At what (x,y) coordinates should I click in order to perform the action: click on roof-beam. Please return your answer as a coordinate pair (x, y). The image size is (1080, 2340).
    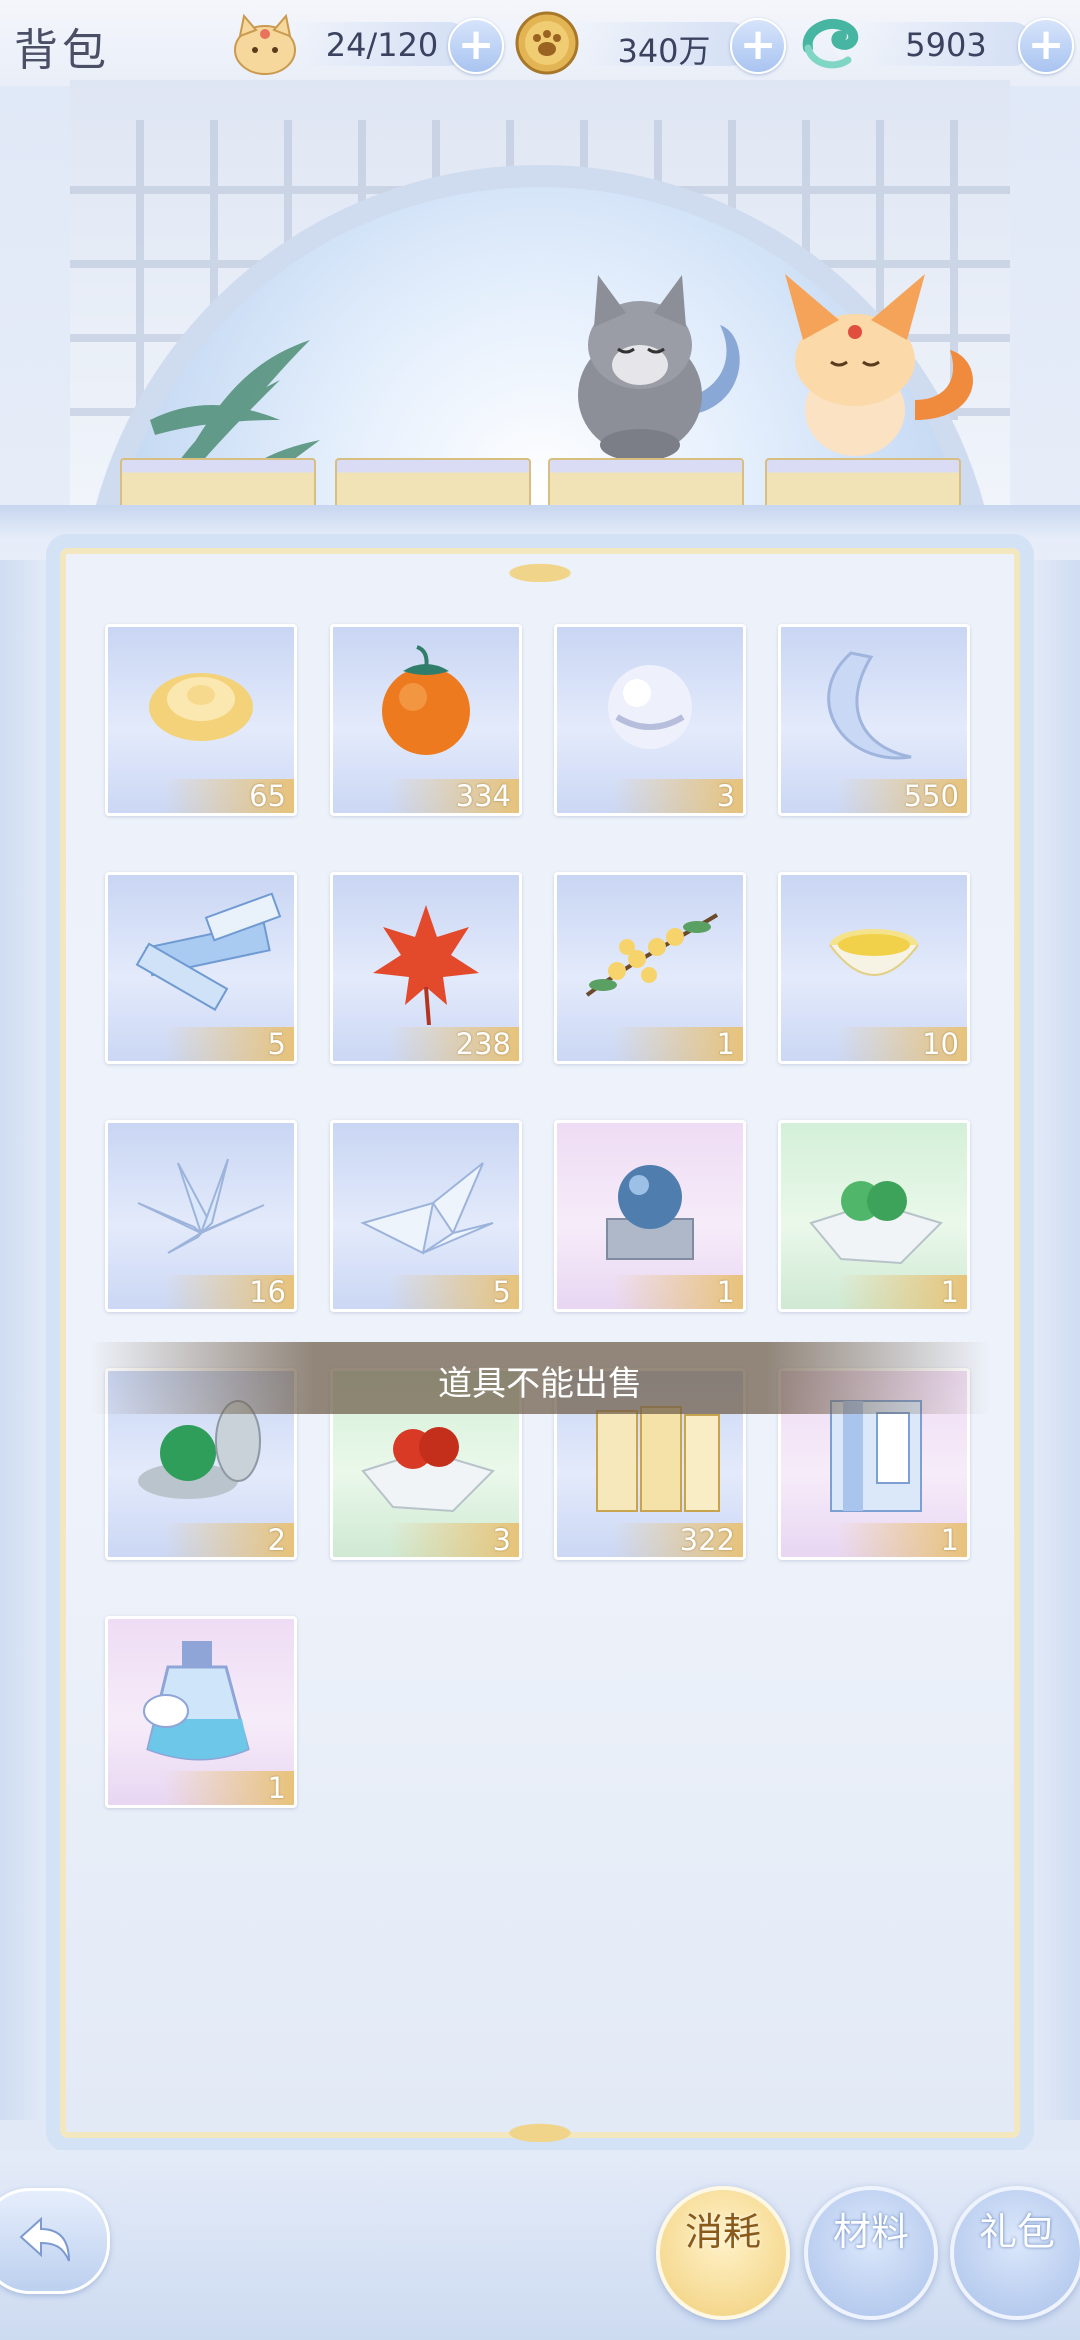
    Looking at the image, I should click on (540, 522).